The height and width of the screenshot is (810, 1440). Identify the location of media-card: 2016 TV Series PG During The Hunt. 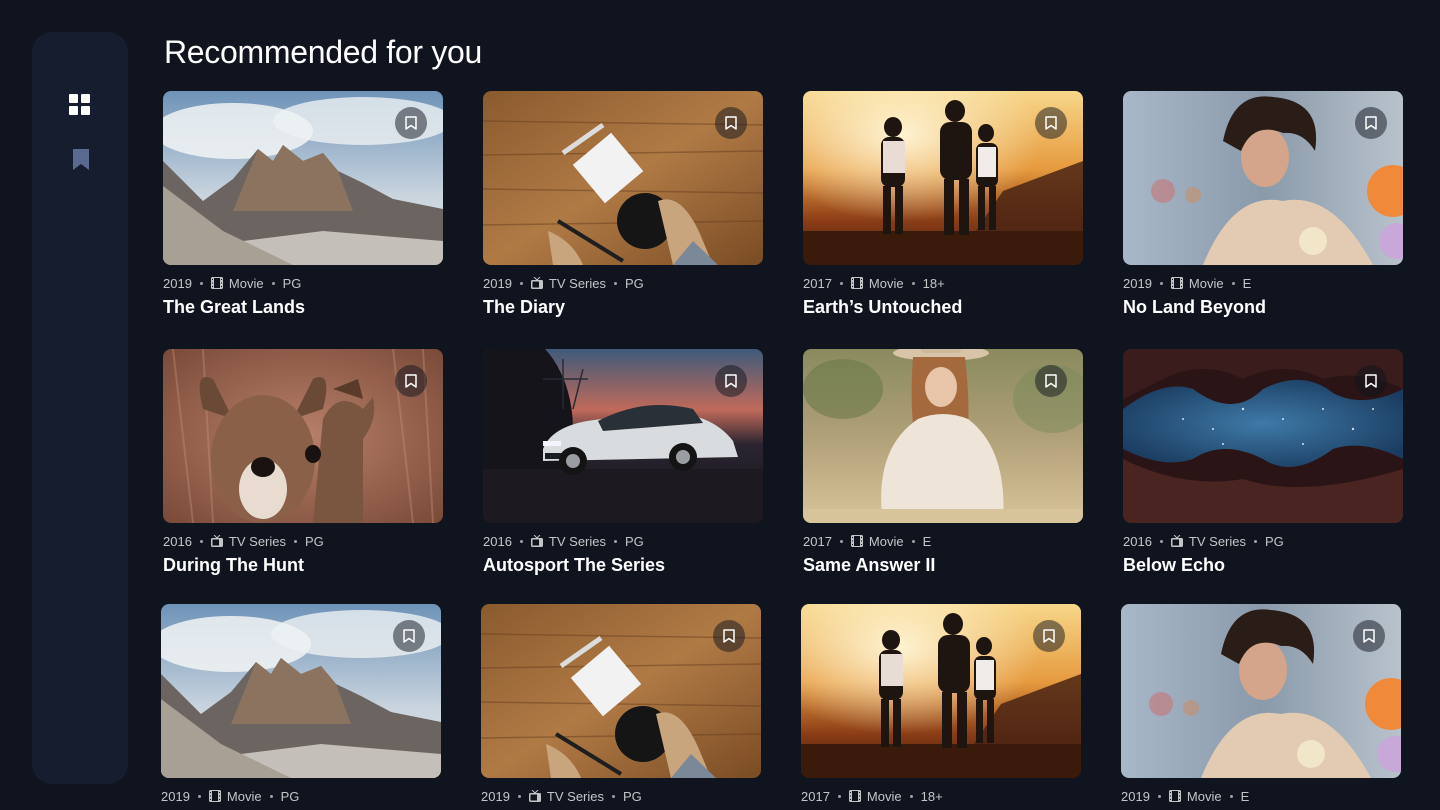
(303, 462).